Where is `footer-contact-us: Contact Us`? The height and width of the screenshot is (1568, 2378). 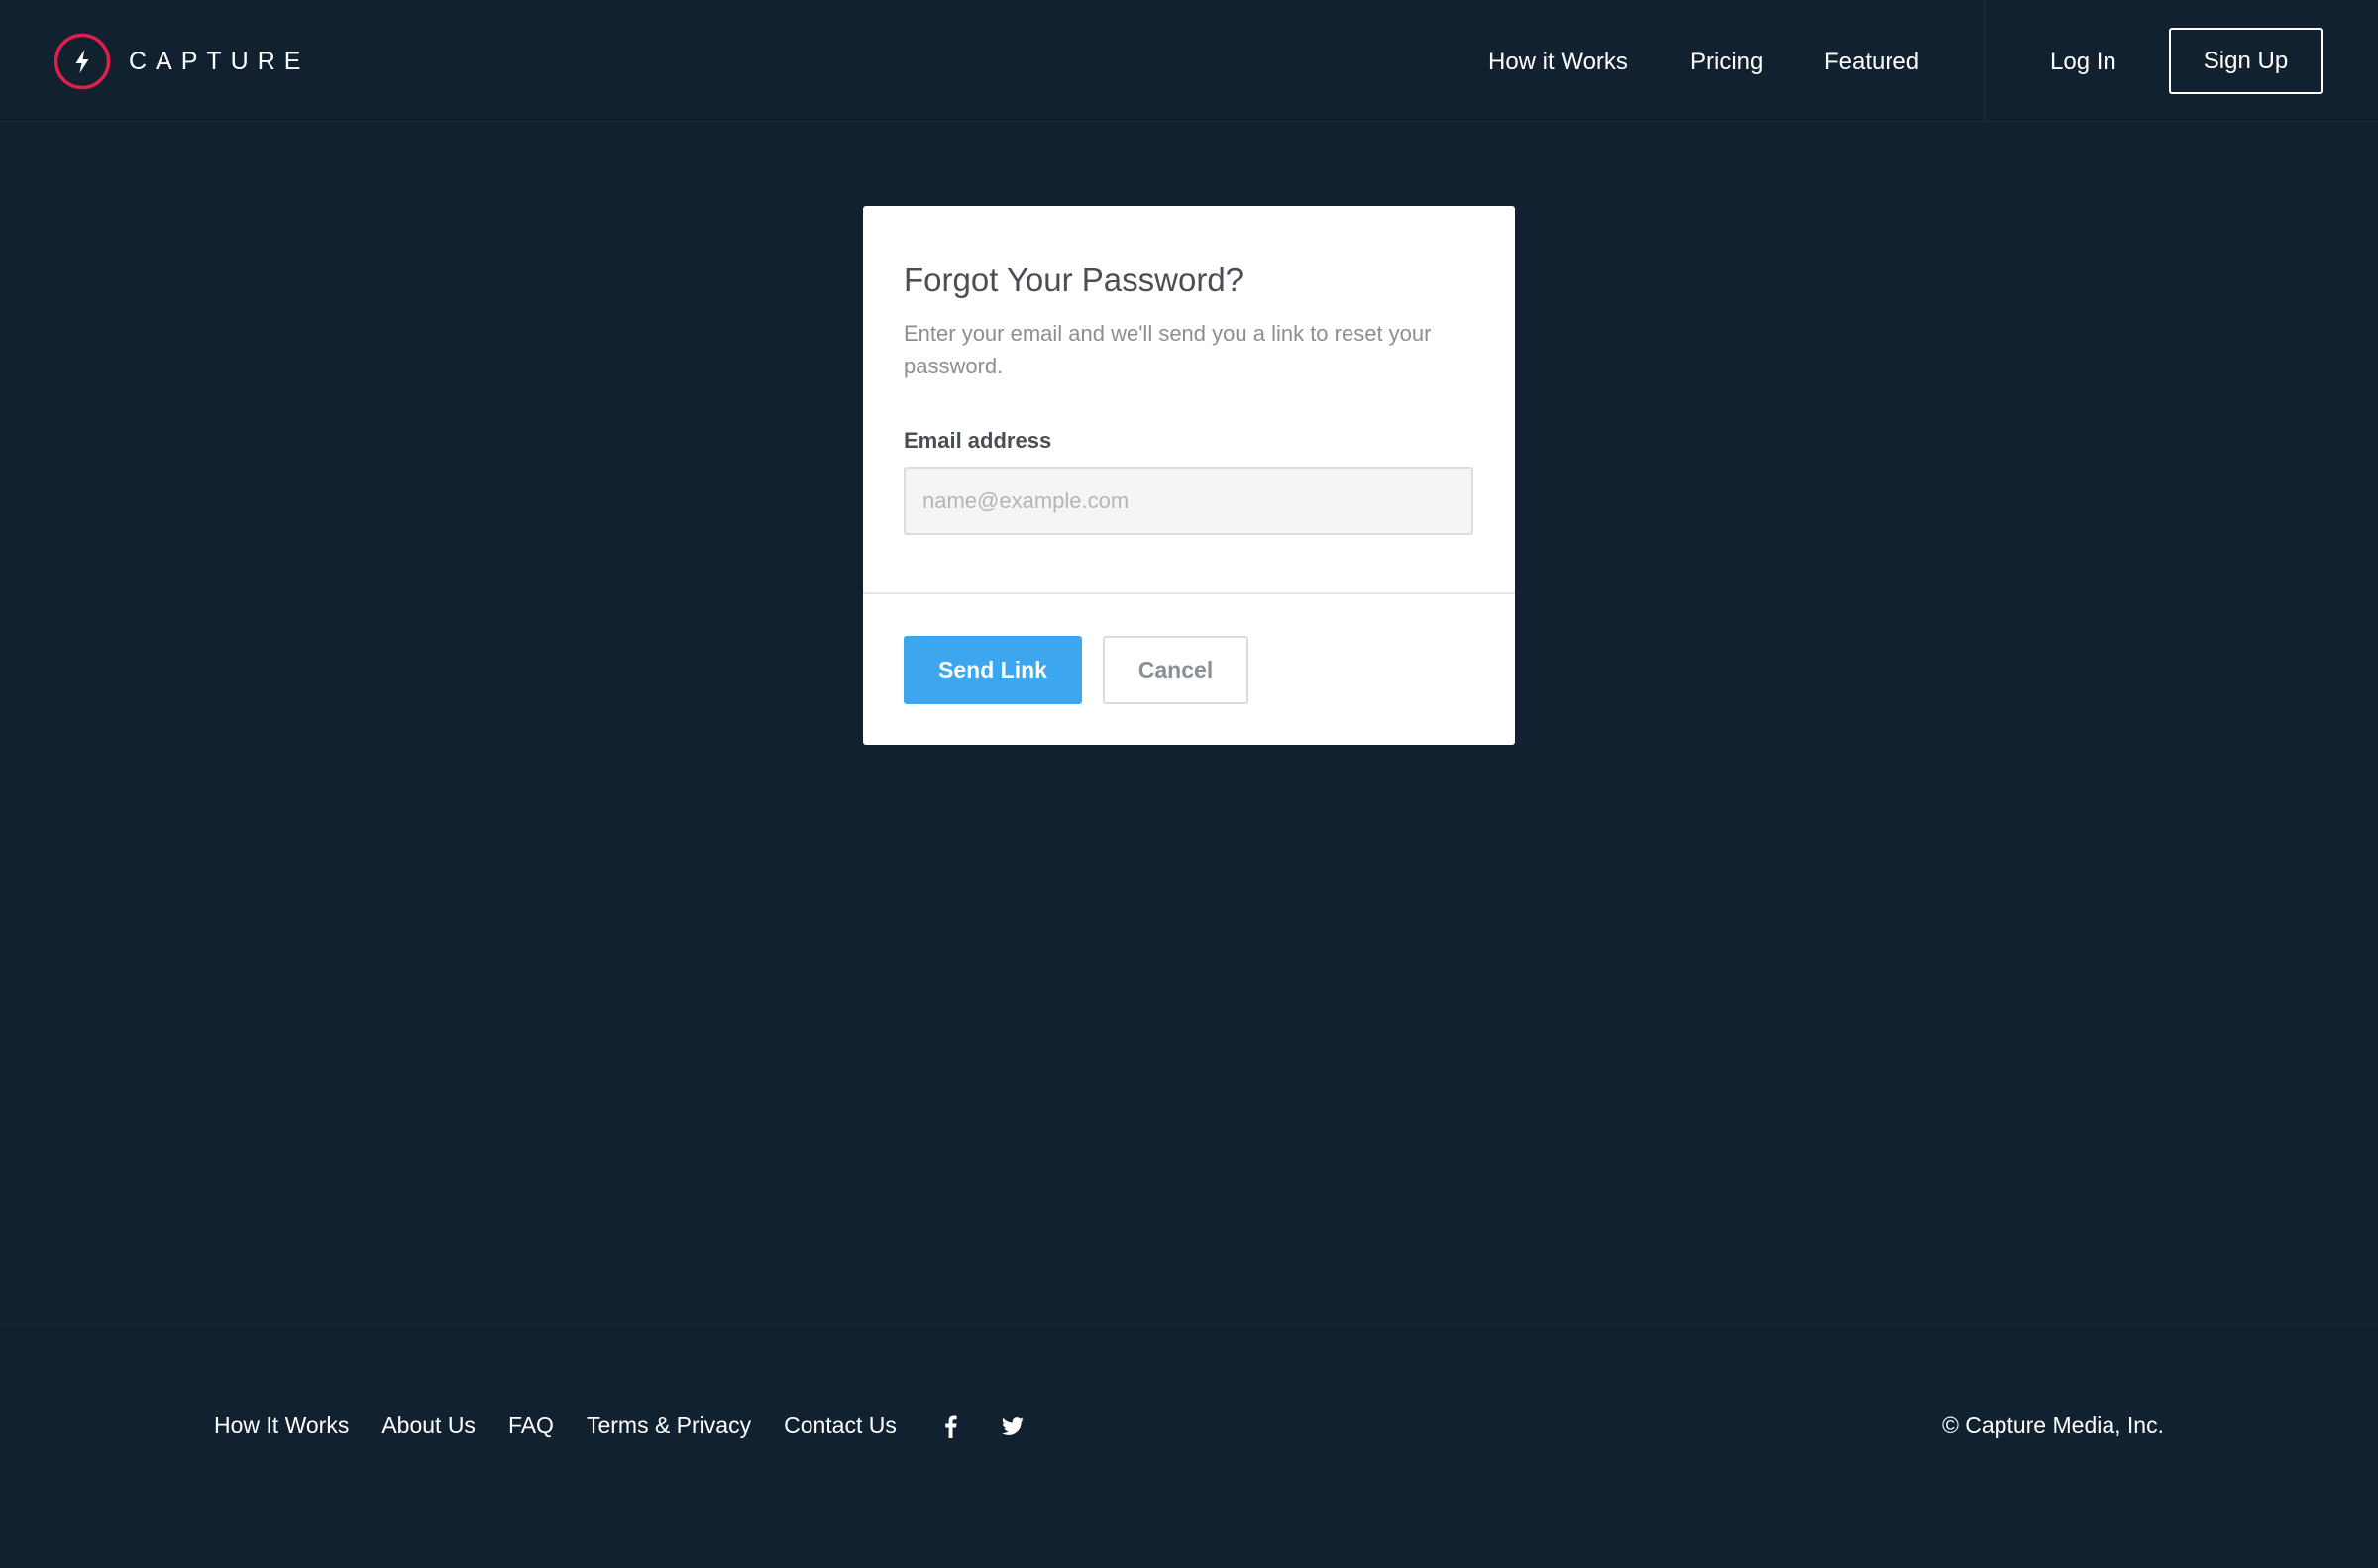
footer-contact-us: Contact Us is located at coordinates (841, 1425).